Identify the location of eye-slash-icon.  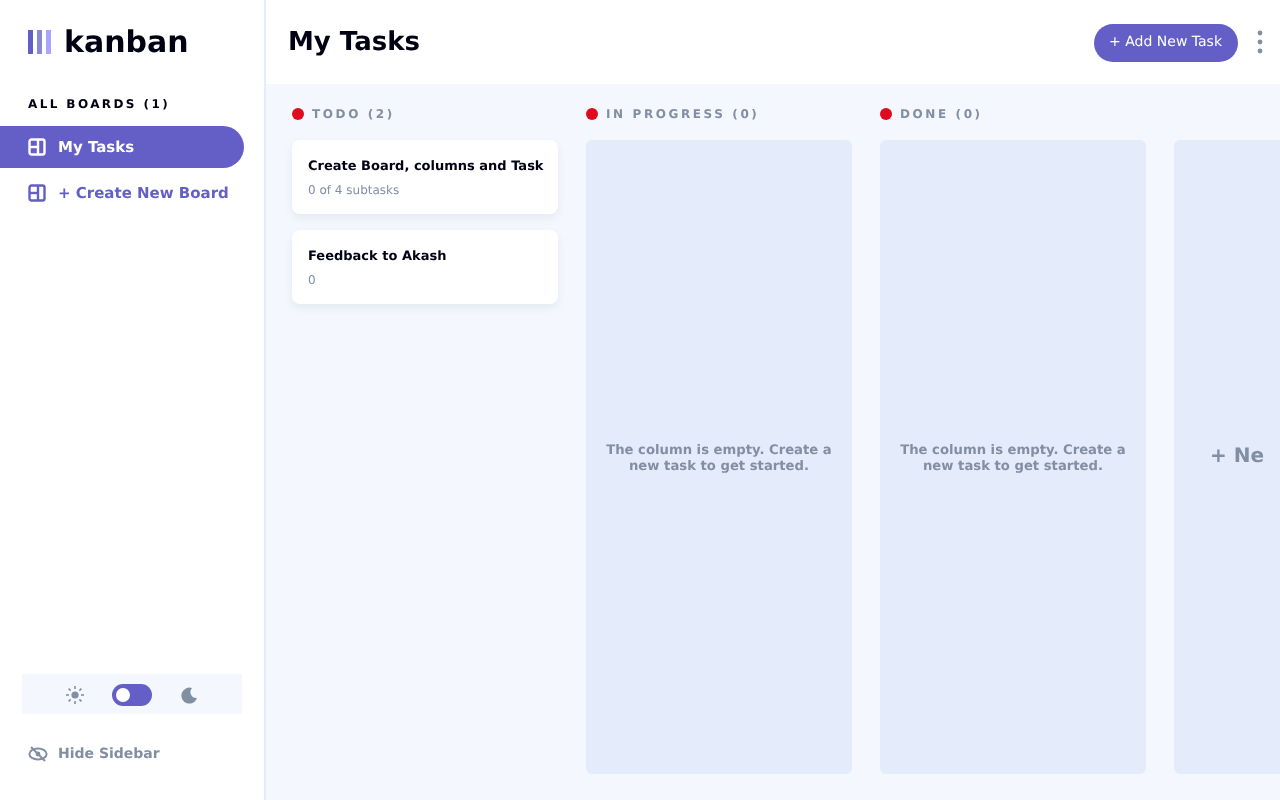
(38, 754).